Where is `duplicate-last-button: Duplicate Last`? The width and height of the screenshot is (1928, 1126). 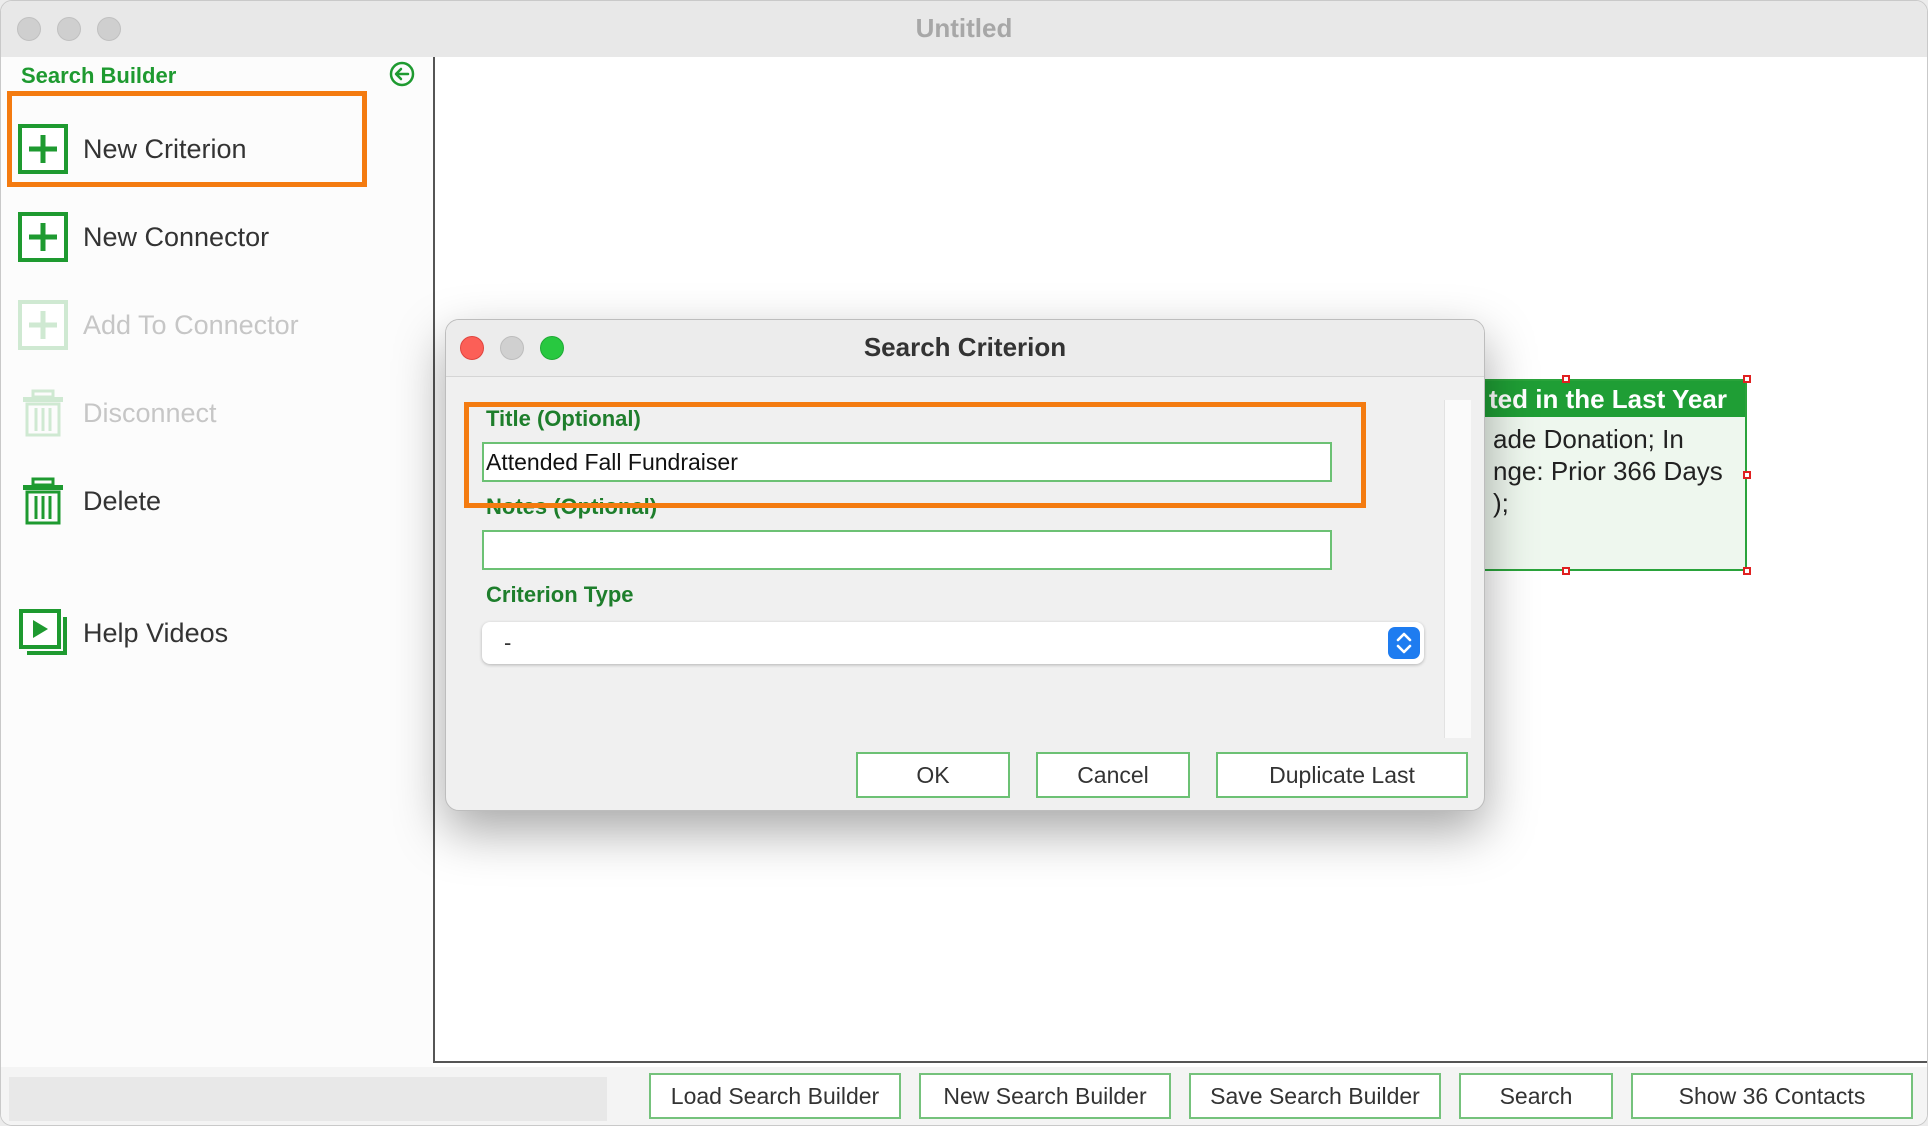
duplicate-last-button: Duplicate Last is located at coordinates (1342, 775).